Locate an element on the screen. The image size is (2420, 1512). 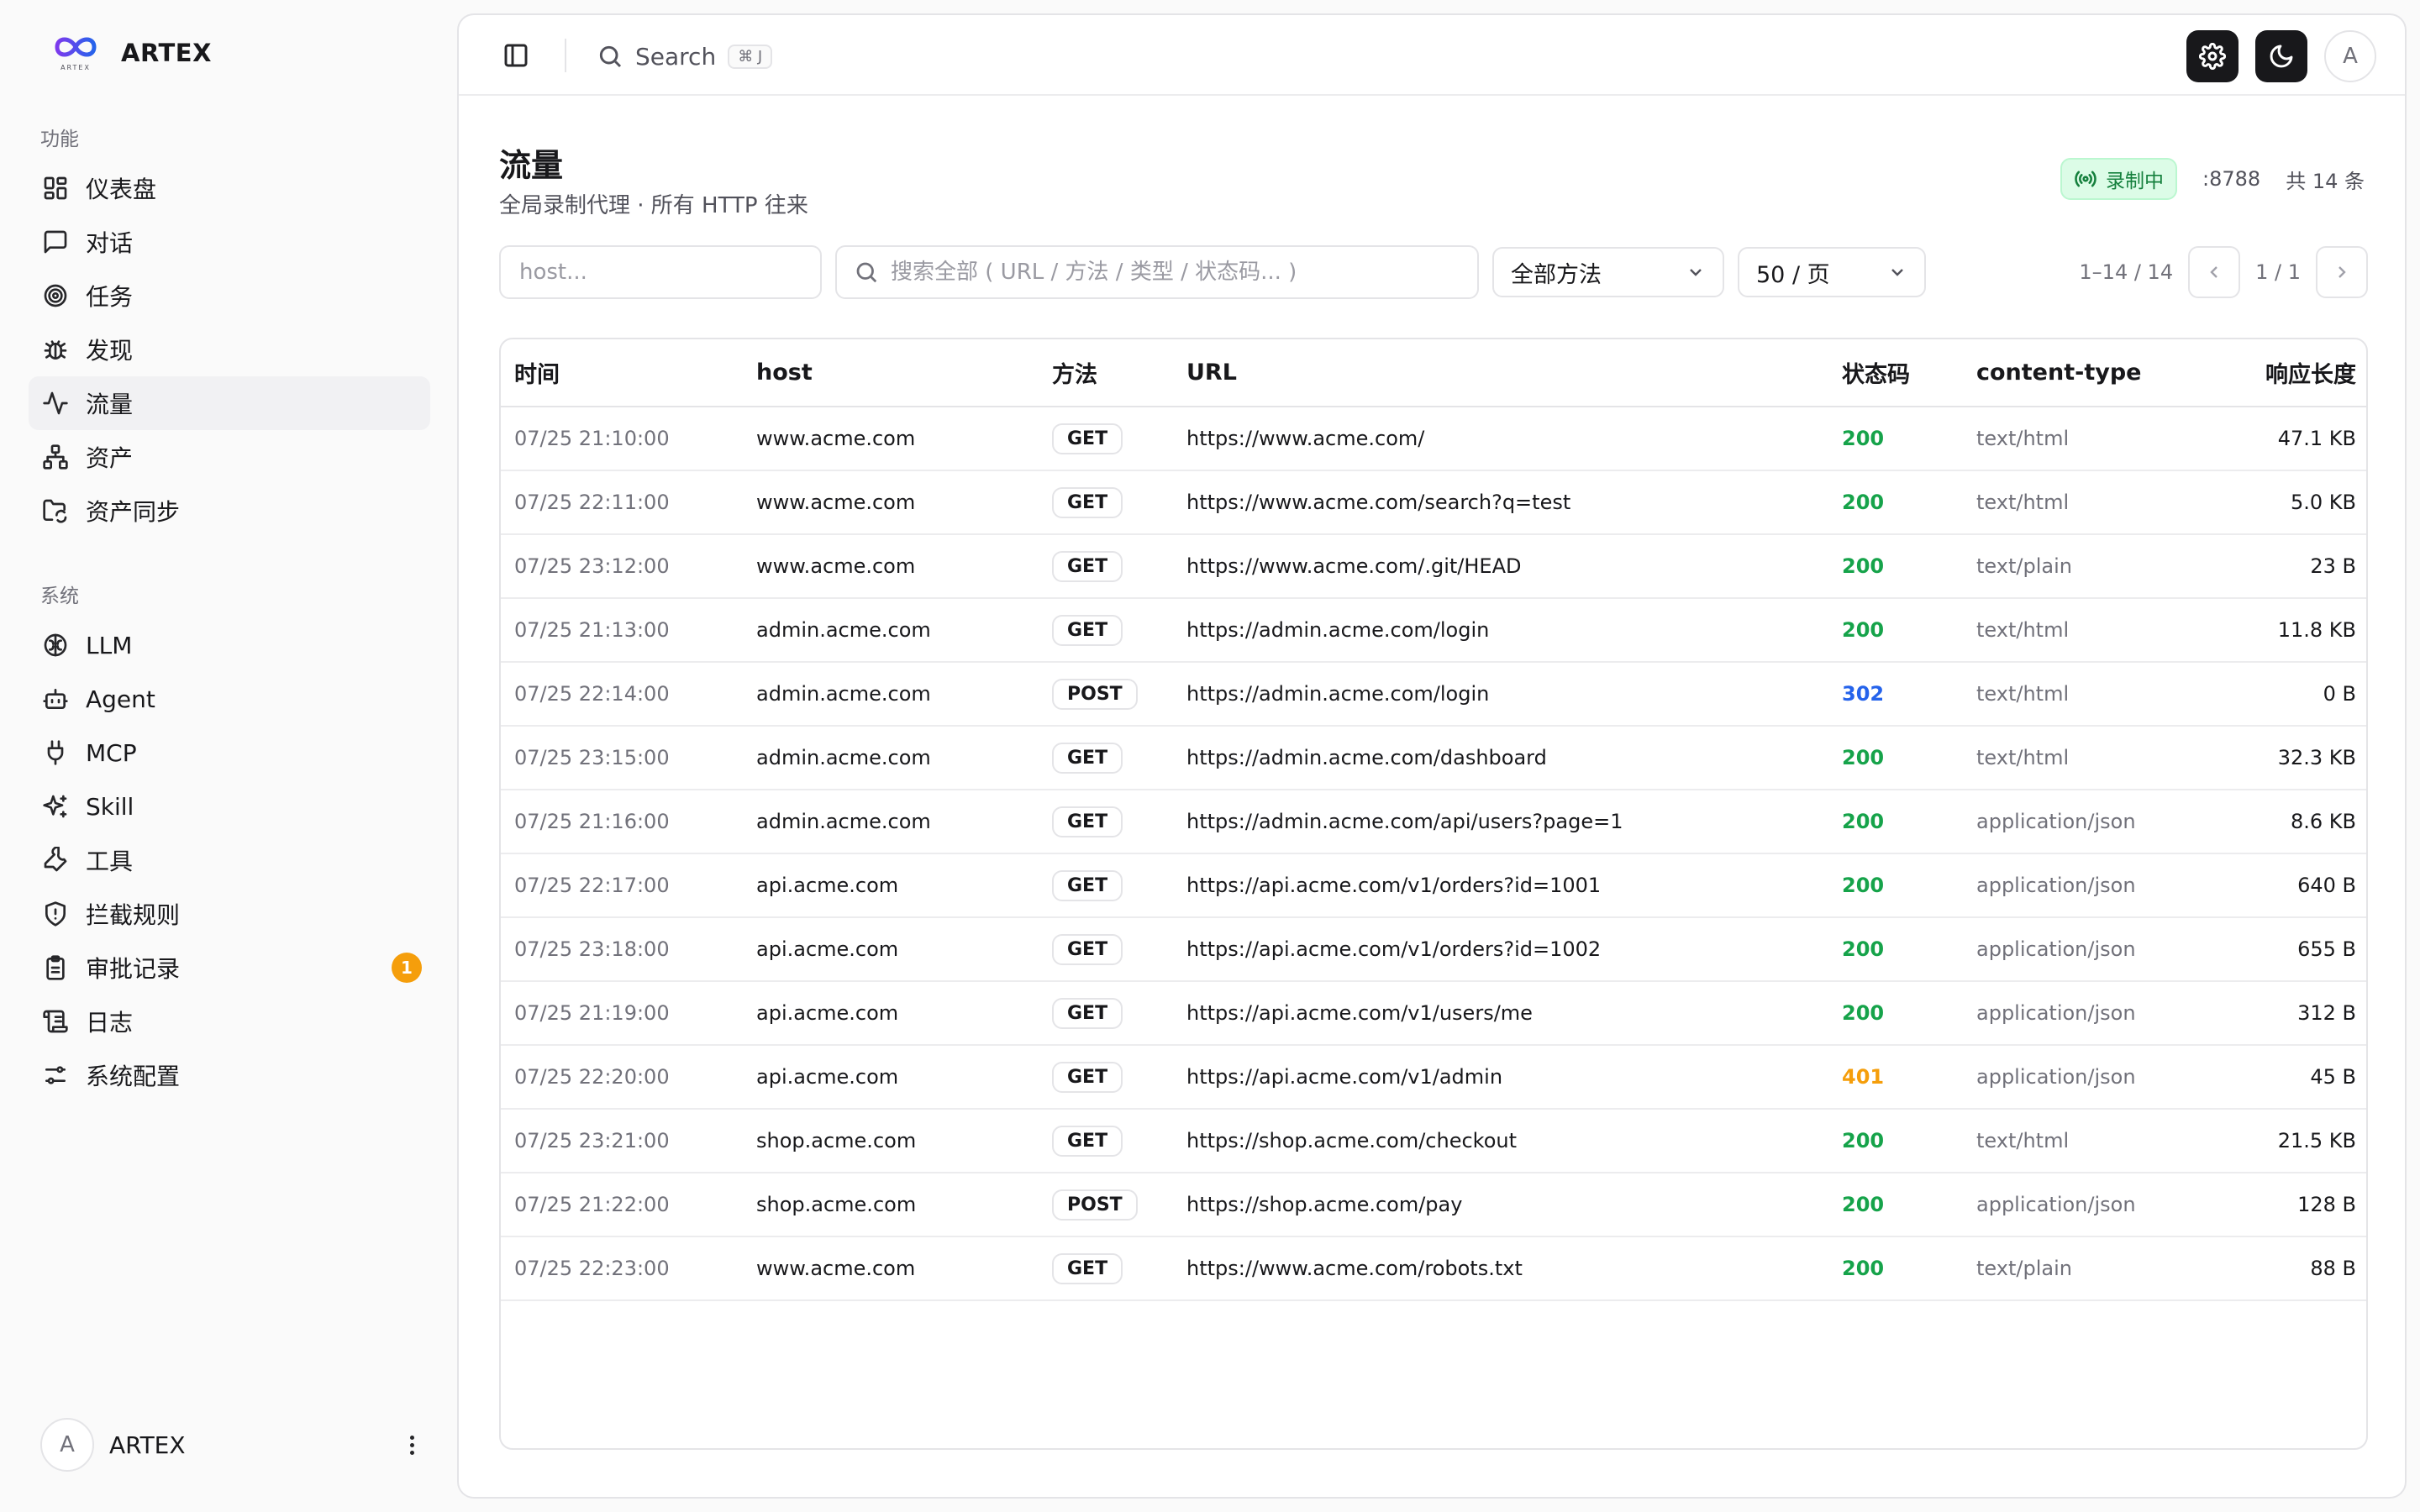
column-header-length: 响应长度 is located at coordinates (2296, 373).